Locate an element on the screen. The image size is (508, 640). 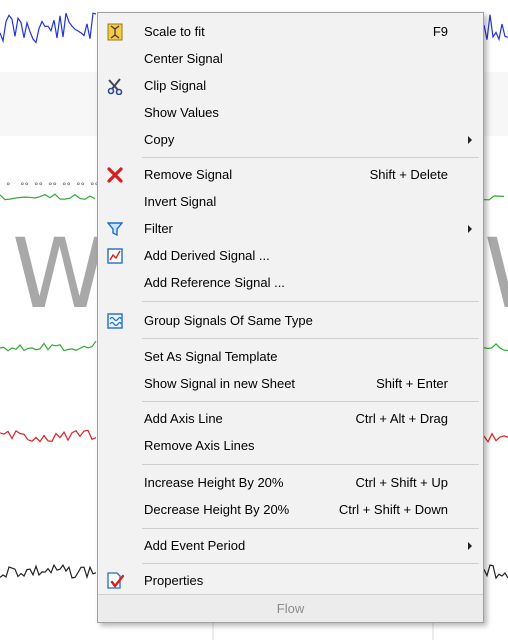
menu-item-show-values: Show Values is located at coordinates (290, 112).